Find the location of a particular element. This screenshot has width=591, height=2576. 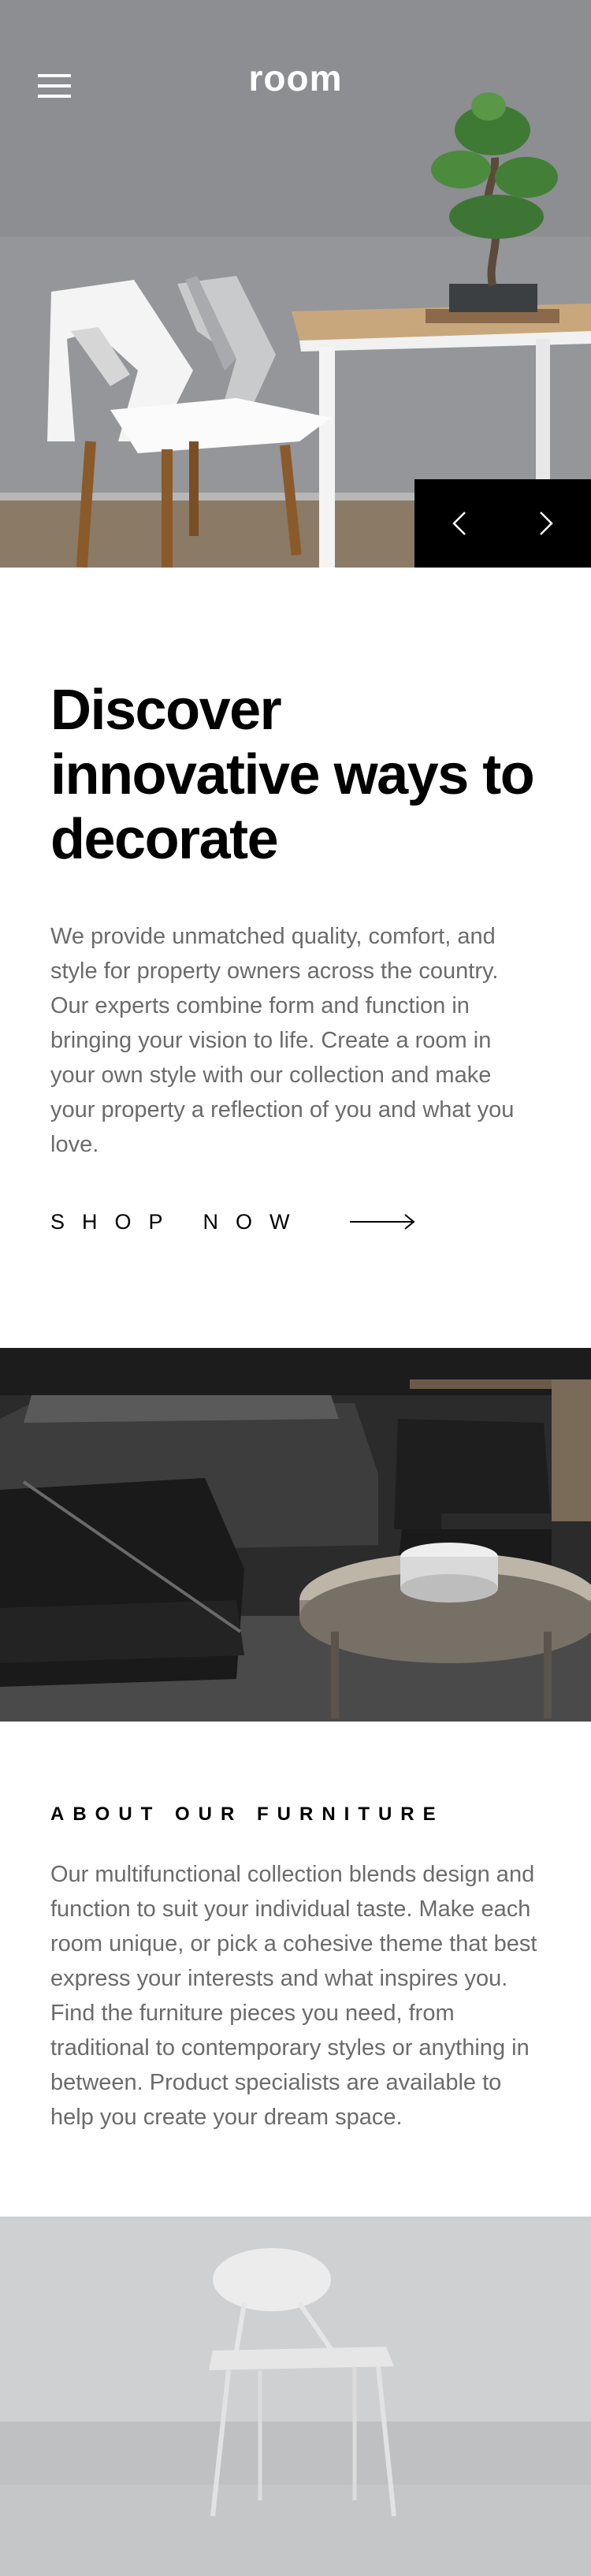

slider-controls is located at coordinates (503, 523).